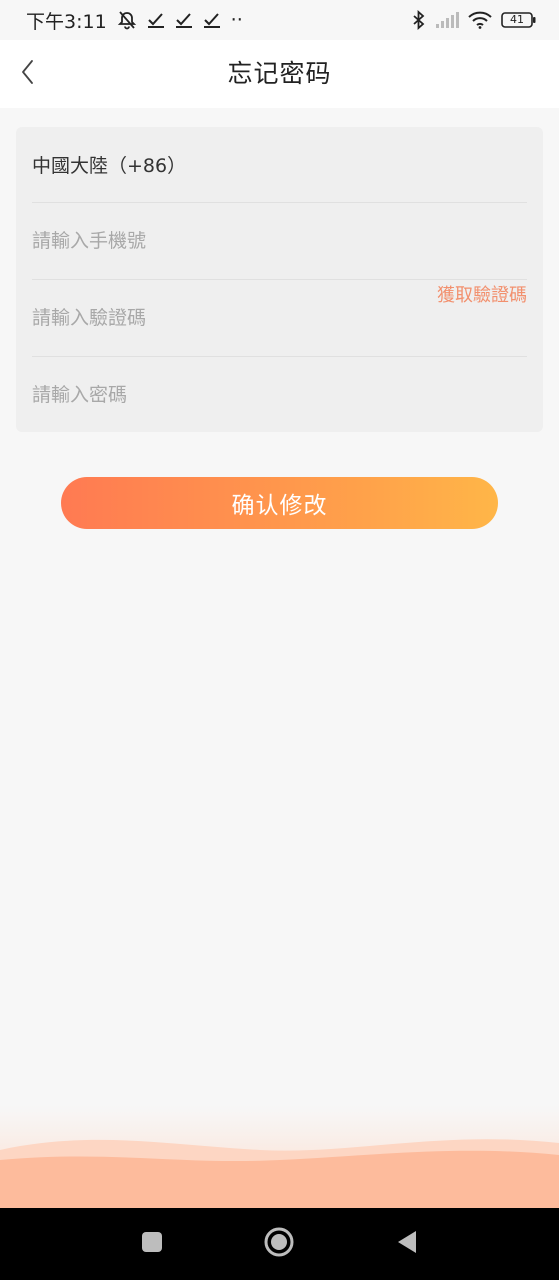 This screenshot has height=1280, width=559. I want to click on mute-bell-icon, so click(127, 20).